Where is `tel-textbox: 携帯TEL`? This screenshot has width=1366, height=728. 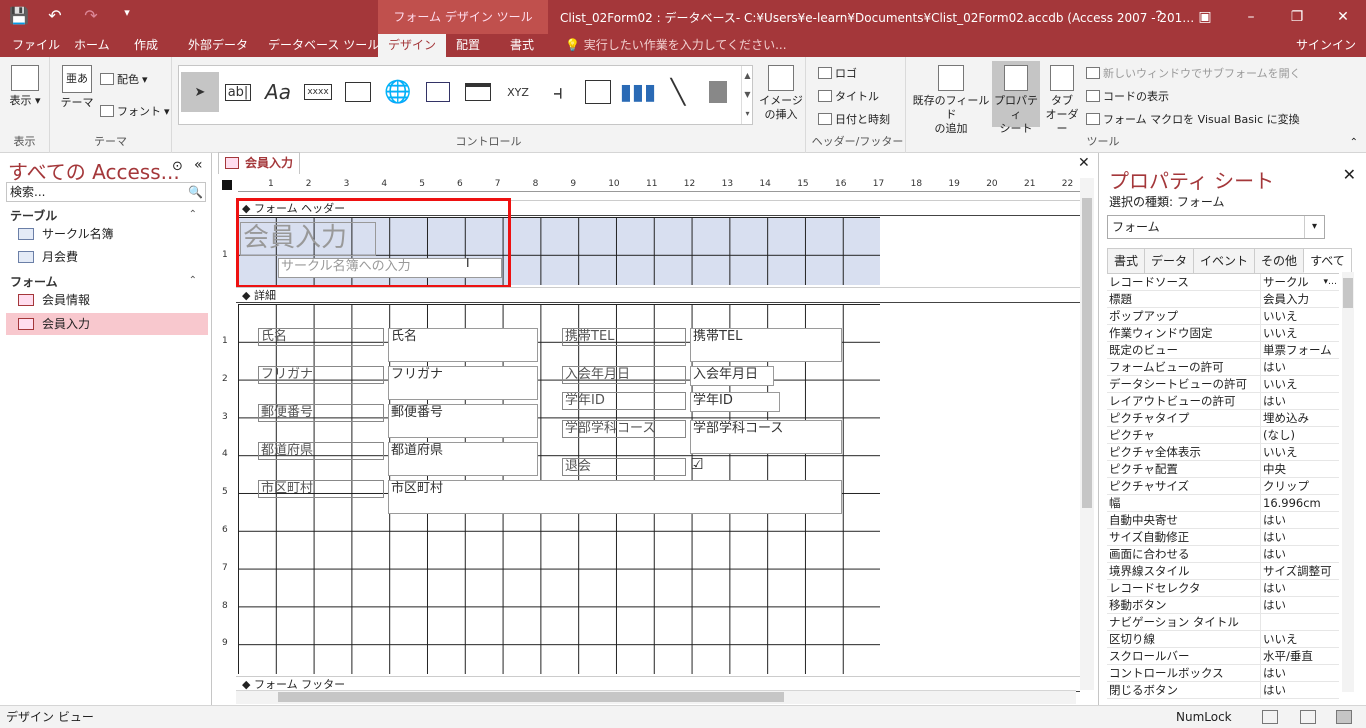 tel-textbox: 携帯TEL is located at coordinates (766, 345).